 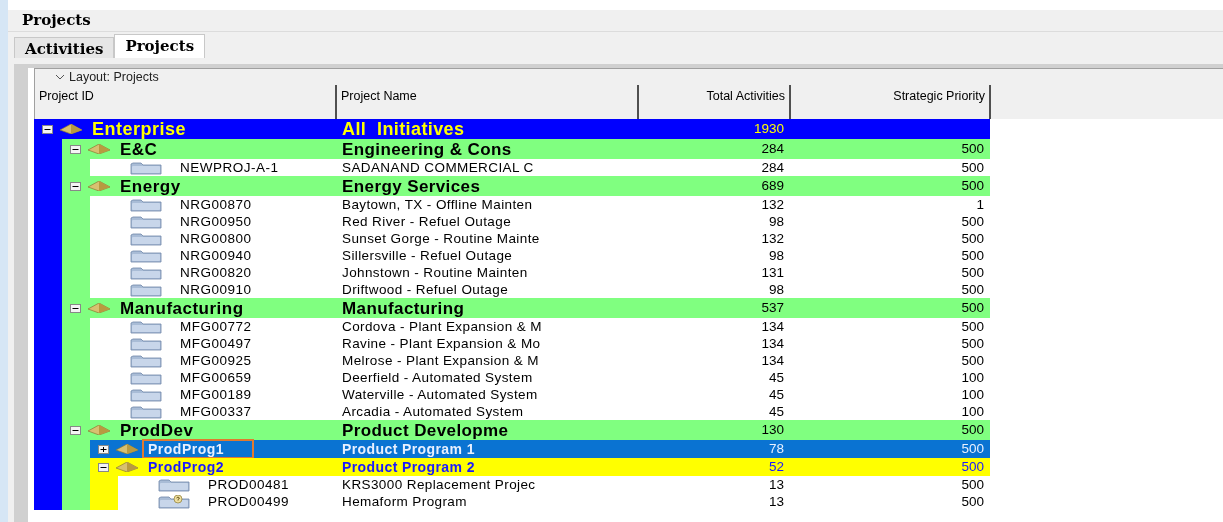 I want to click on project-id: ProdProg2, so click(x=186, y=467).